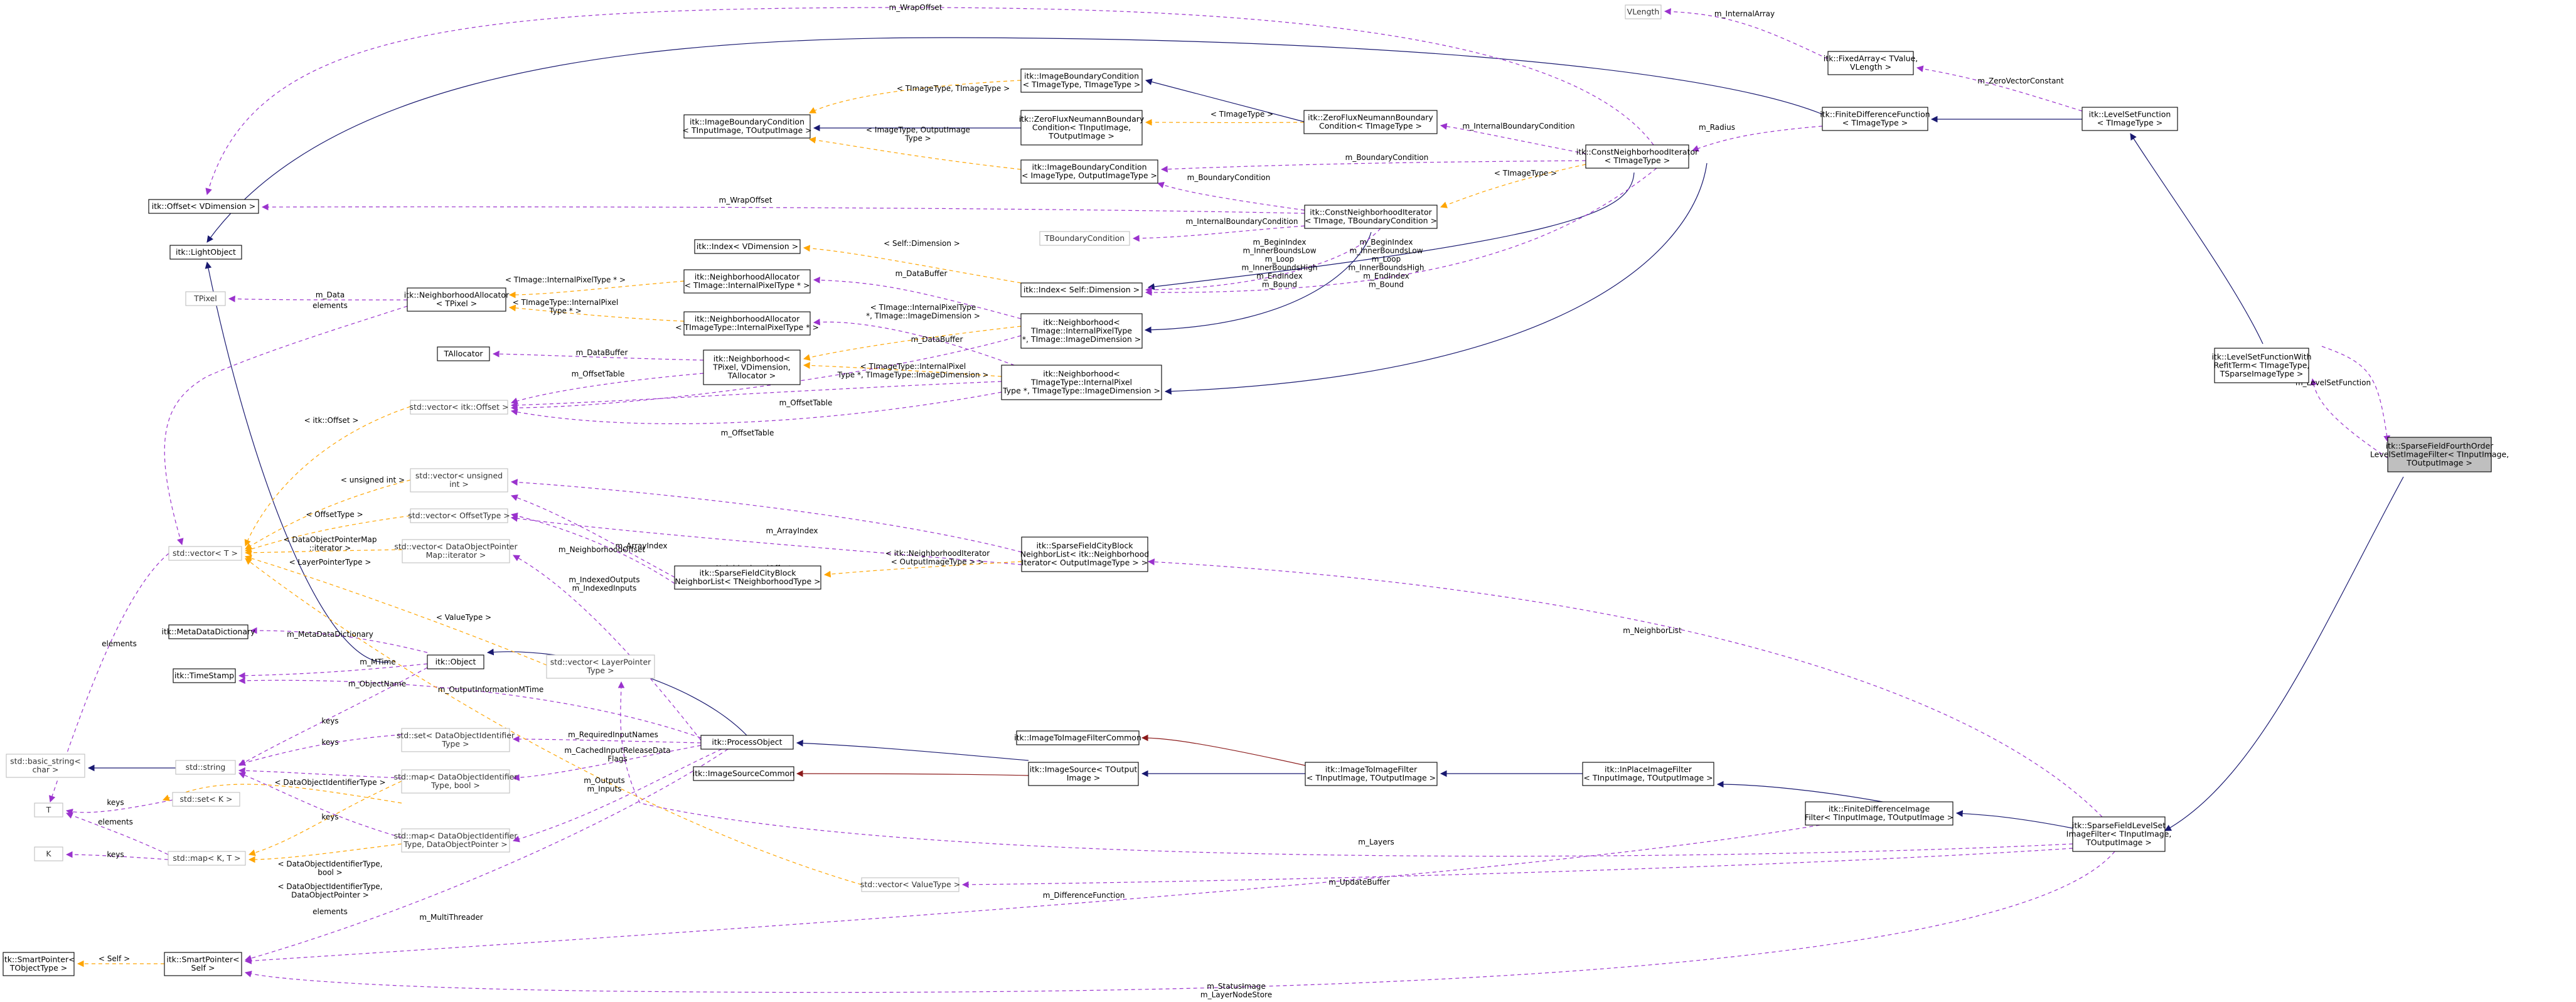 The image size is (2576, 1002). What do you see at coordinates (38, 964) in the screenshot?
I see `class-node-smart-pointer-tobject: itk::SmartPointer< TObjectType >` at bounding box center [38, 964].